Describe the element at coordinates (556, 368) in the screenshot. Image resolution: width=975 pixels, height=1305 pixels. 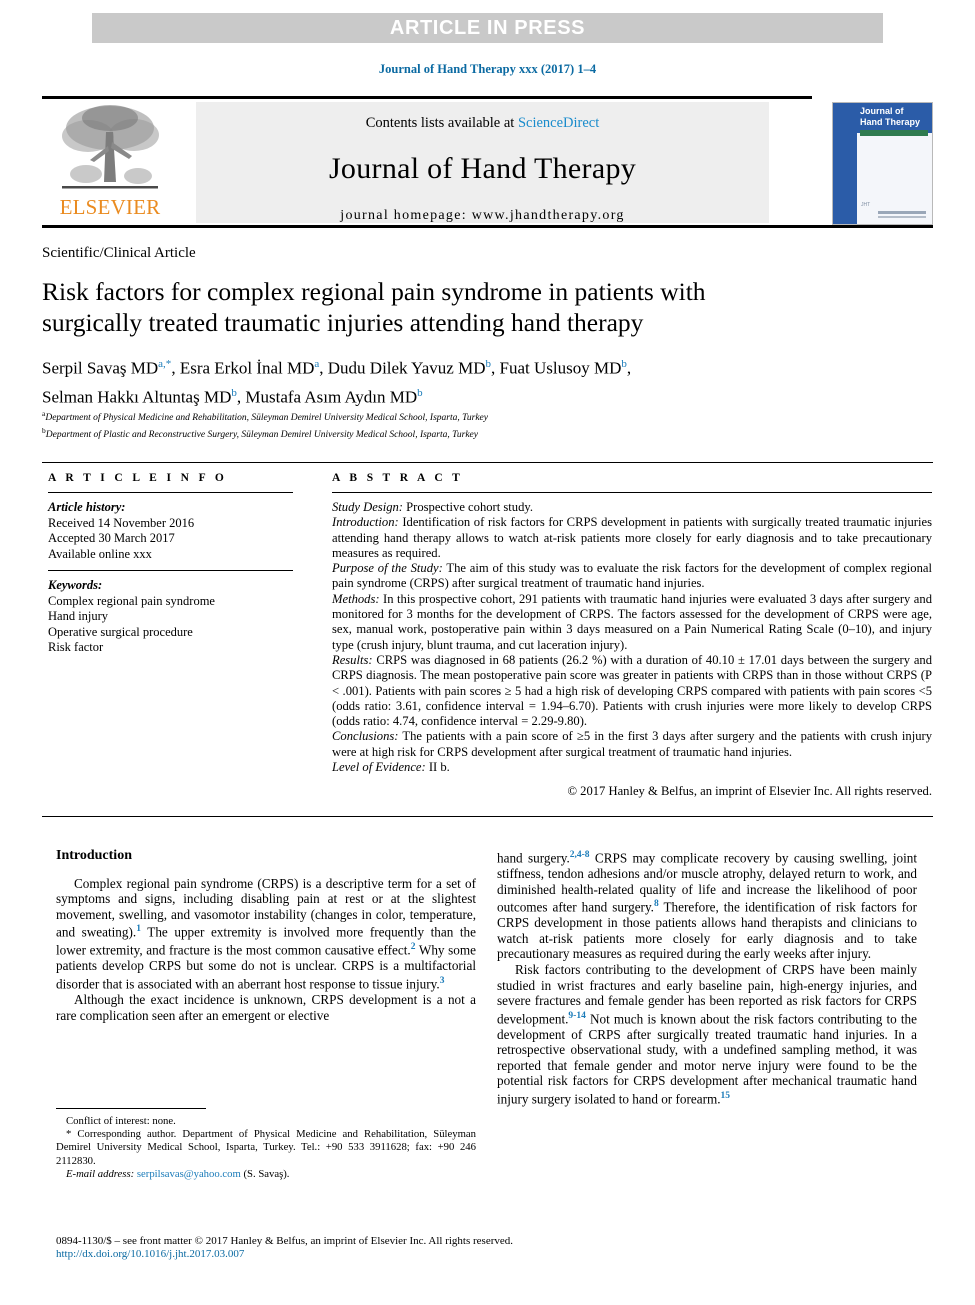
I see `author-fuat-uslusoy: , Fuat Uslusoy MD` at that location.